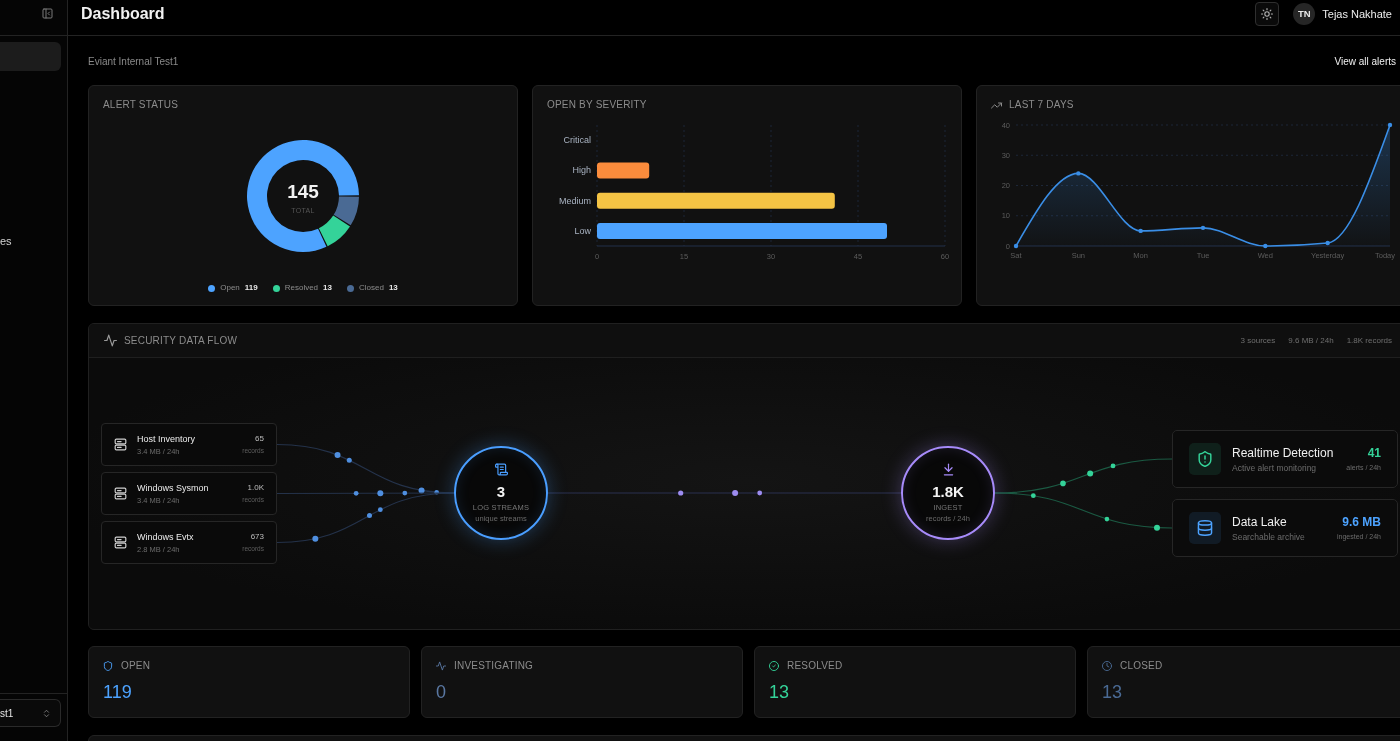  I want to click on category-label: High, so click(581, 170).